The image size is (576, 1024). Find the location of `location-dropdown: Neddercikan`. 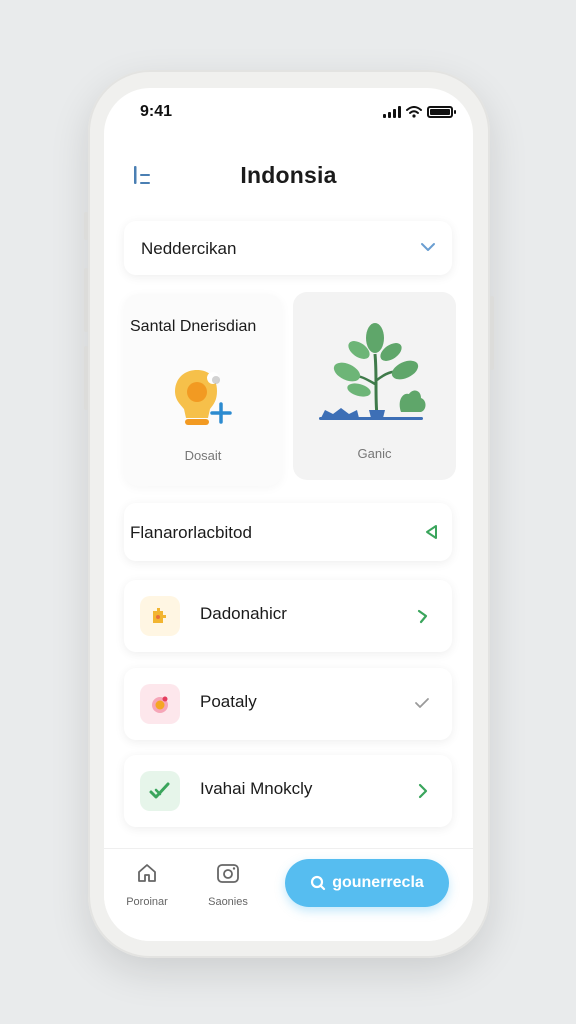

location-dropdown: Neddercikan is located at coordinates (288, 248).